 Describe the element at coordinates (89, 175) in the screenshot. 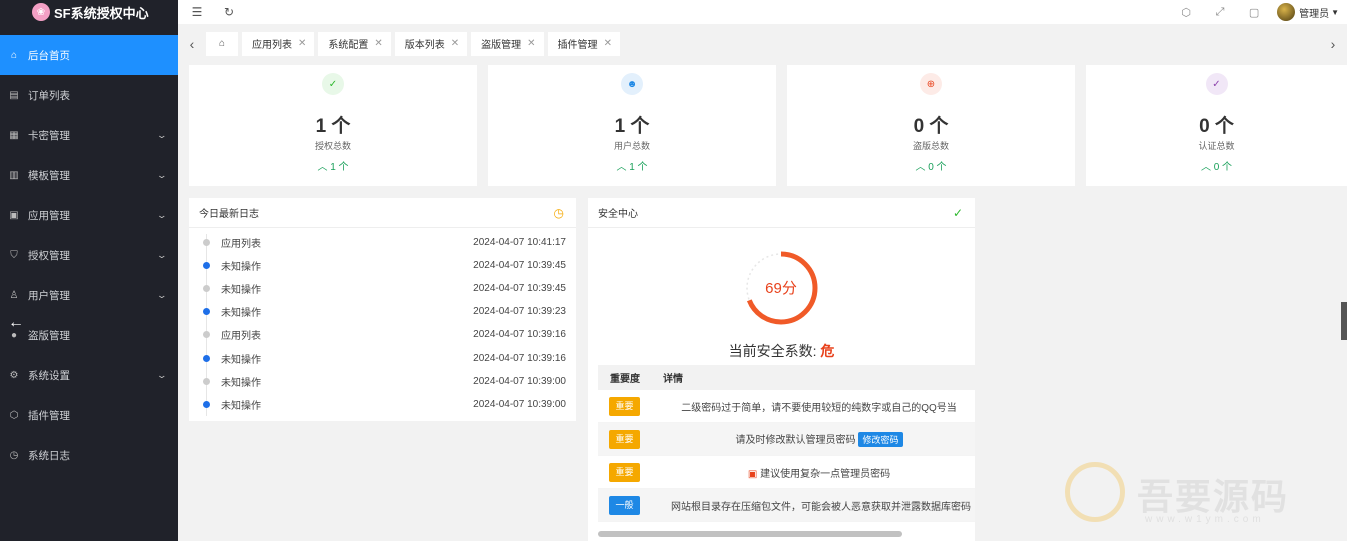

I see `sidebar-item-3: ▥ 模板管理 ⌄` at that location.